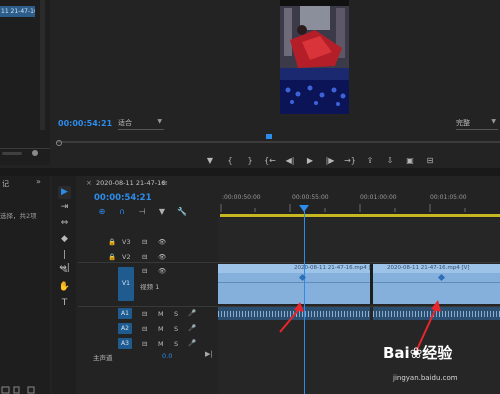 This screenshot has width=500, height=394. I want to click on type-tool-icon: T, so click(64, 303).